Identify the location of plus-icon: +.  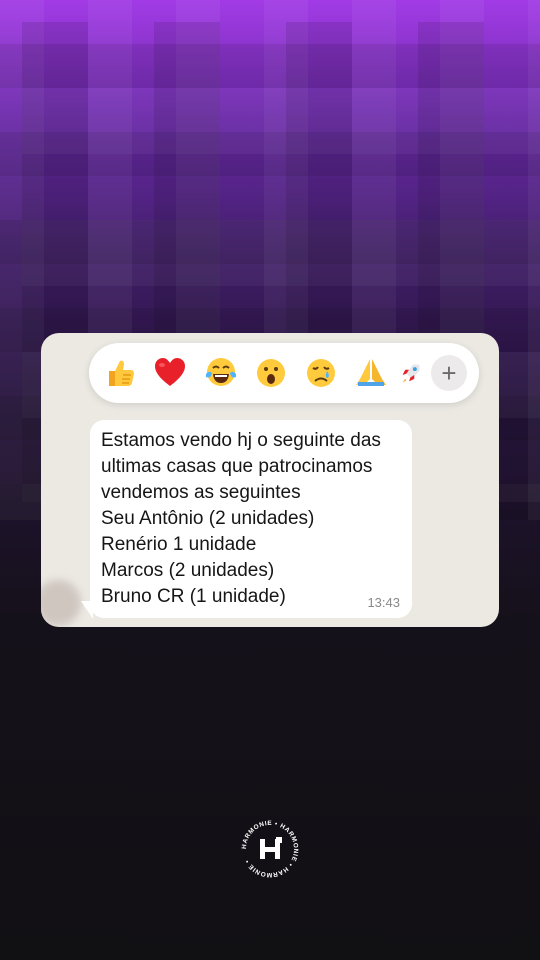
(449, 373).